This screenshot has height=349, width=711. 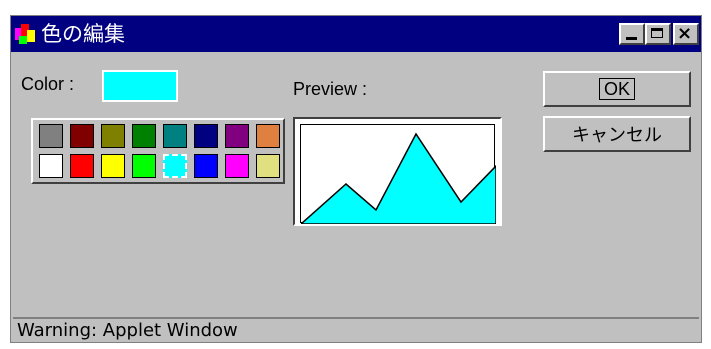 What do you see at coordinates (25, 34) in the screenshot?
I see `app-icon` at bounding box center [25, 34].